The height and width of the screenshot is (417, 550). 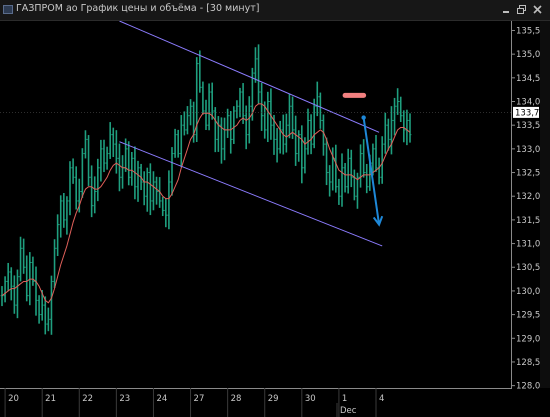 What do you see at coordinates (236, 399) in the screenshot?
I see `time-tick-label: 28` at bounding box center [236, 399].